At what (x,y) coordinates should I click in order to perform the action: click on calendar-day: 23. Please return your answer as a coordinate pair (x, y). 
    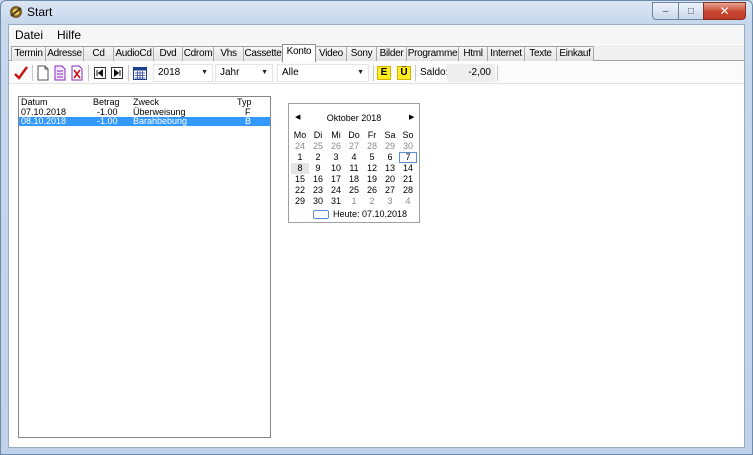
    Looking at the image, I should click on (318, 190).